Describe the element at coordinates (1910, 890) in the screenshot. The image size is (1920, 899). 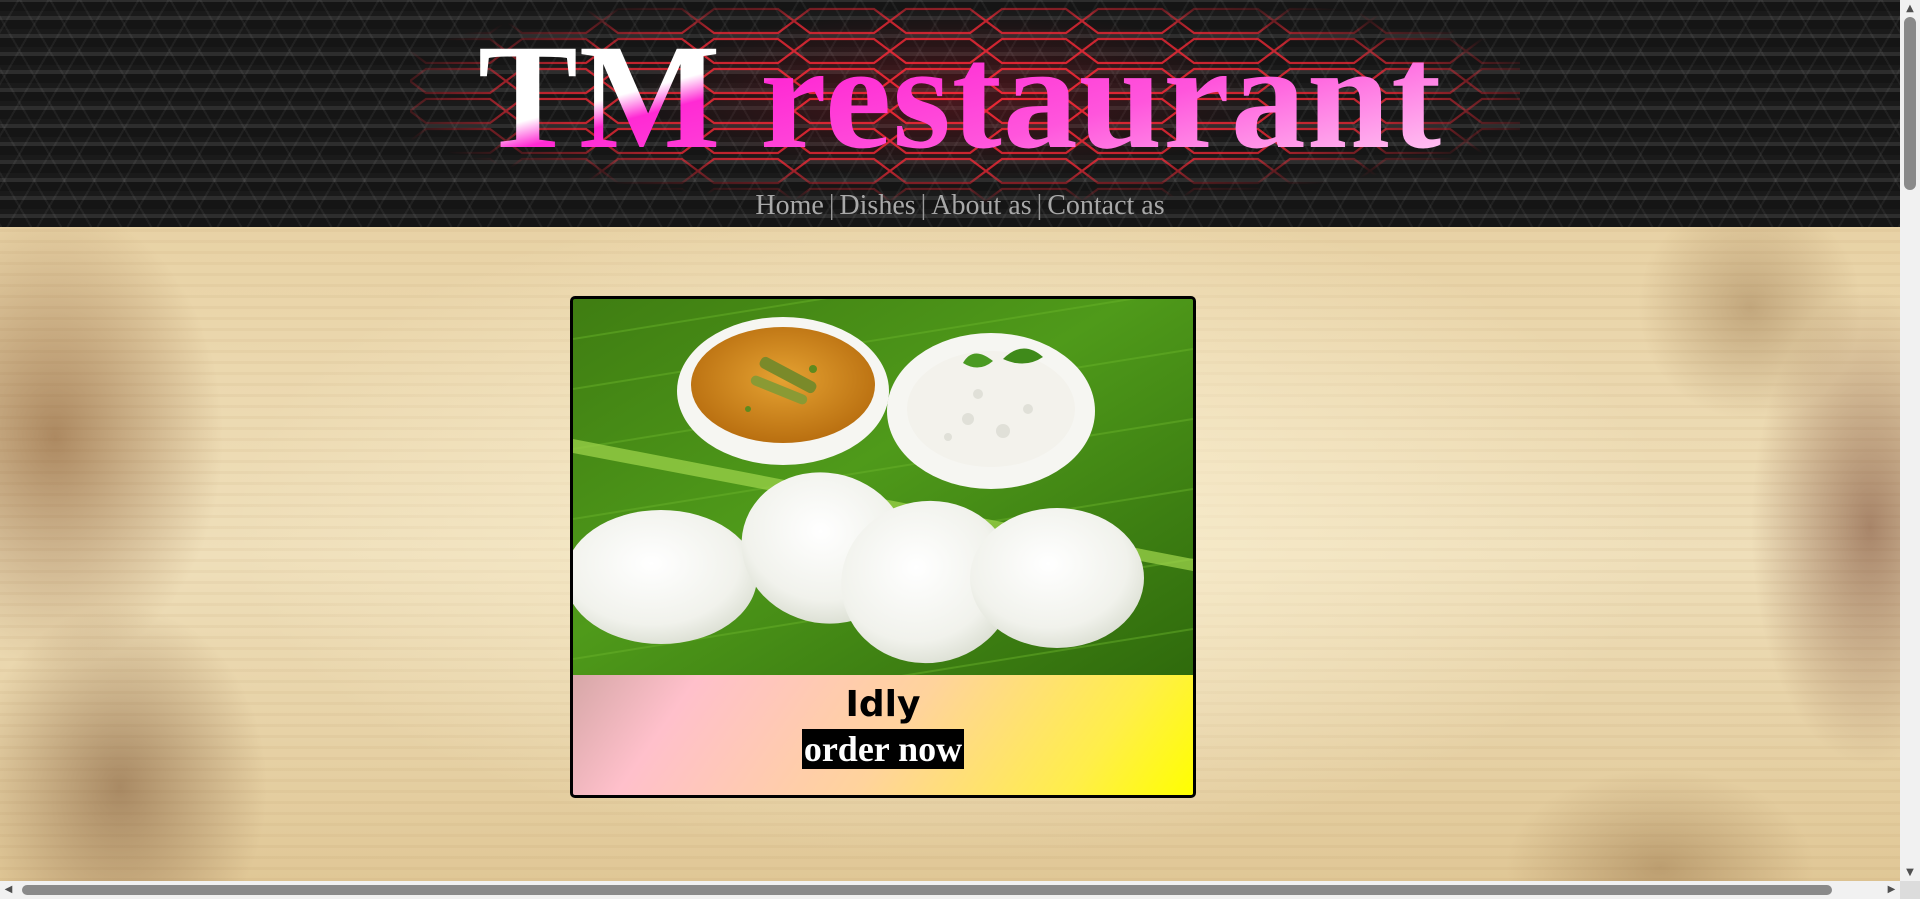
I see `scrollbar-corner` at that location.